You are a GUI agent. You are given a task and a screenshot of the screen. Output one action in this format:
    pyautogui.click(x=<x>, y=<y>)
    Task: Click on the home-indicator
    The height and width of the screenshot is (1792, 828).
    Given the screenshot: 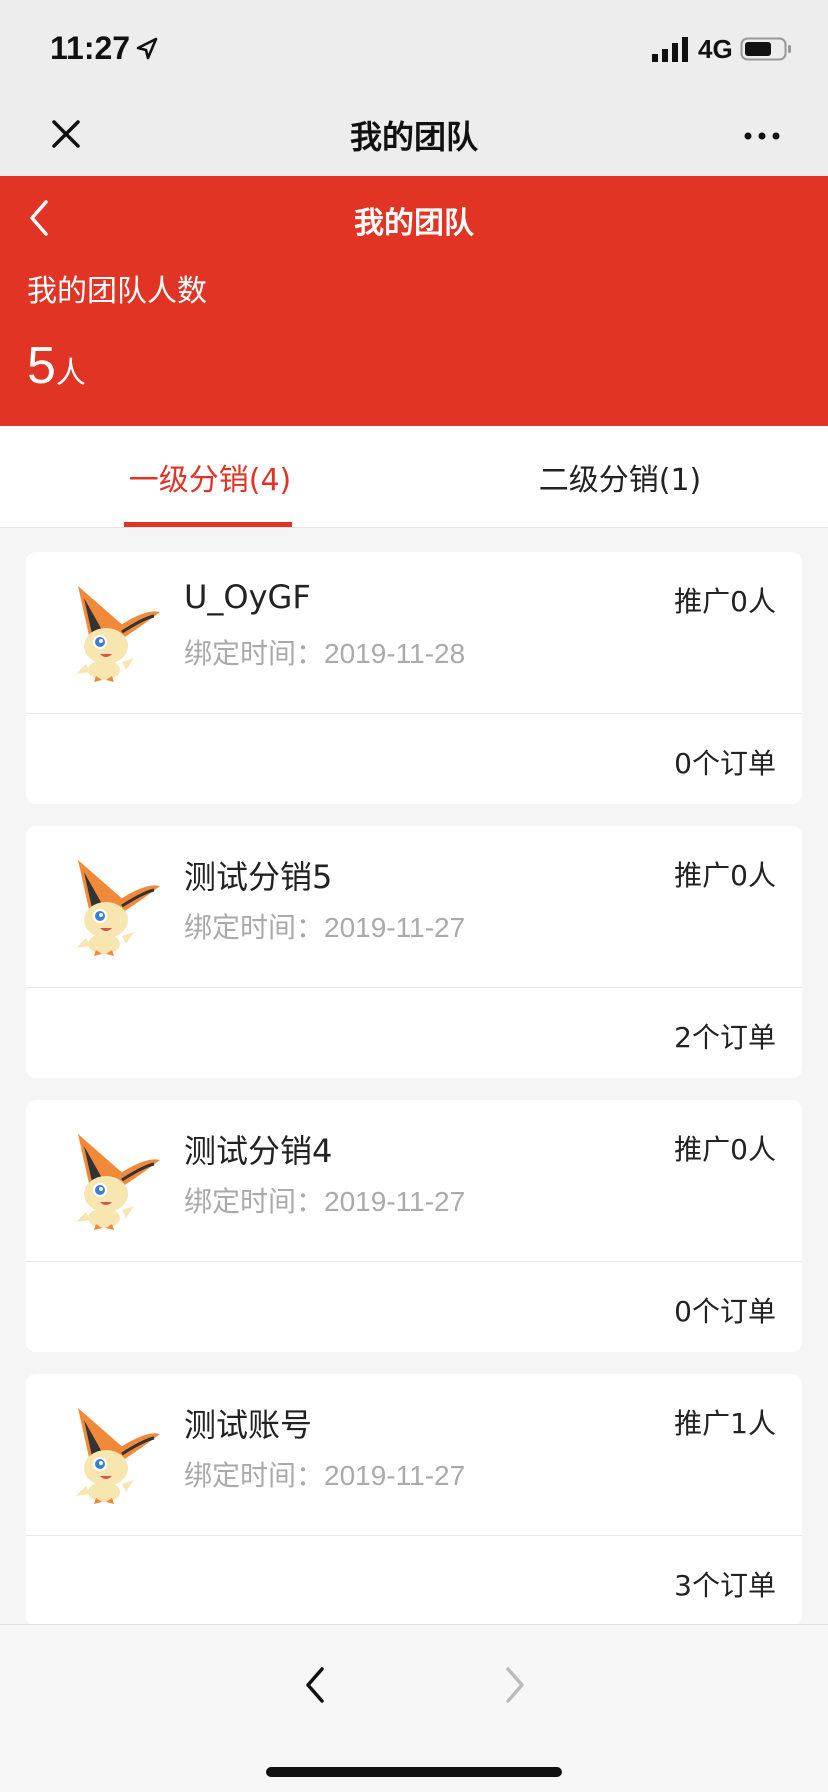 What is the action you would take?
    pyautogui.click(x=414, y=1772)
    